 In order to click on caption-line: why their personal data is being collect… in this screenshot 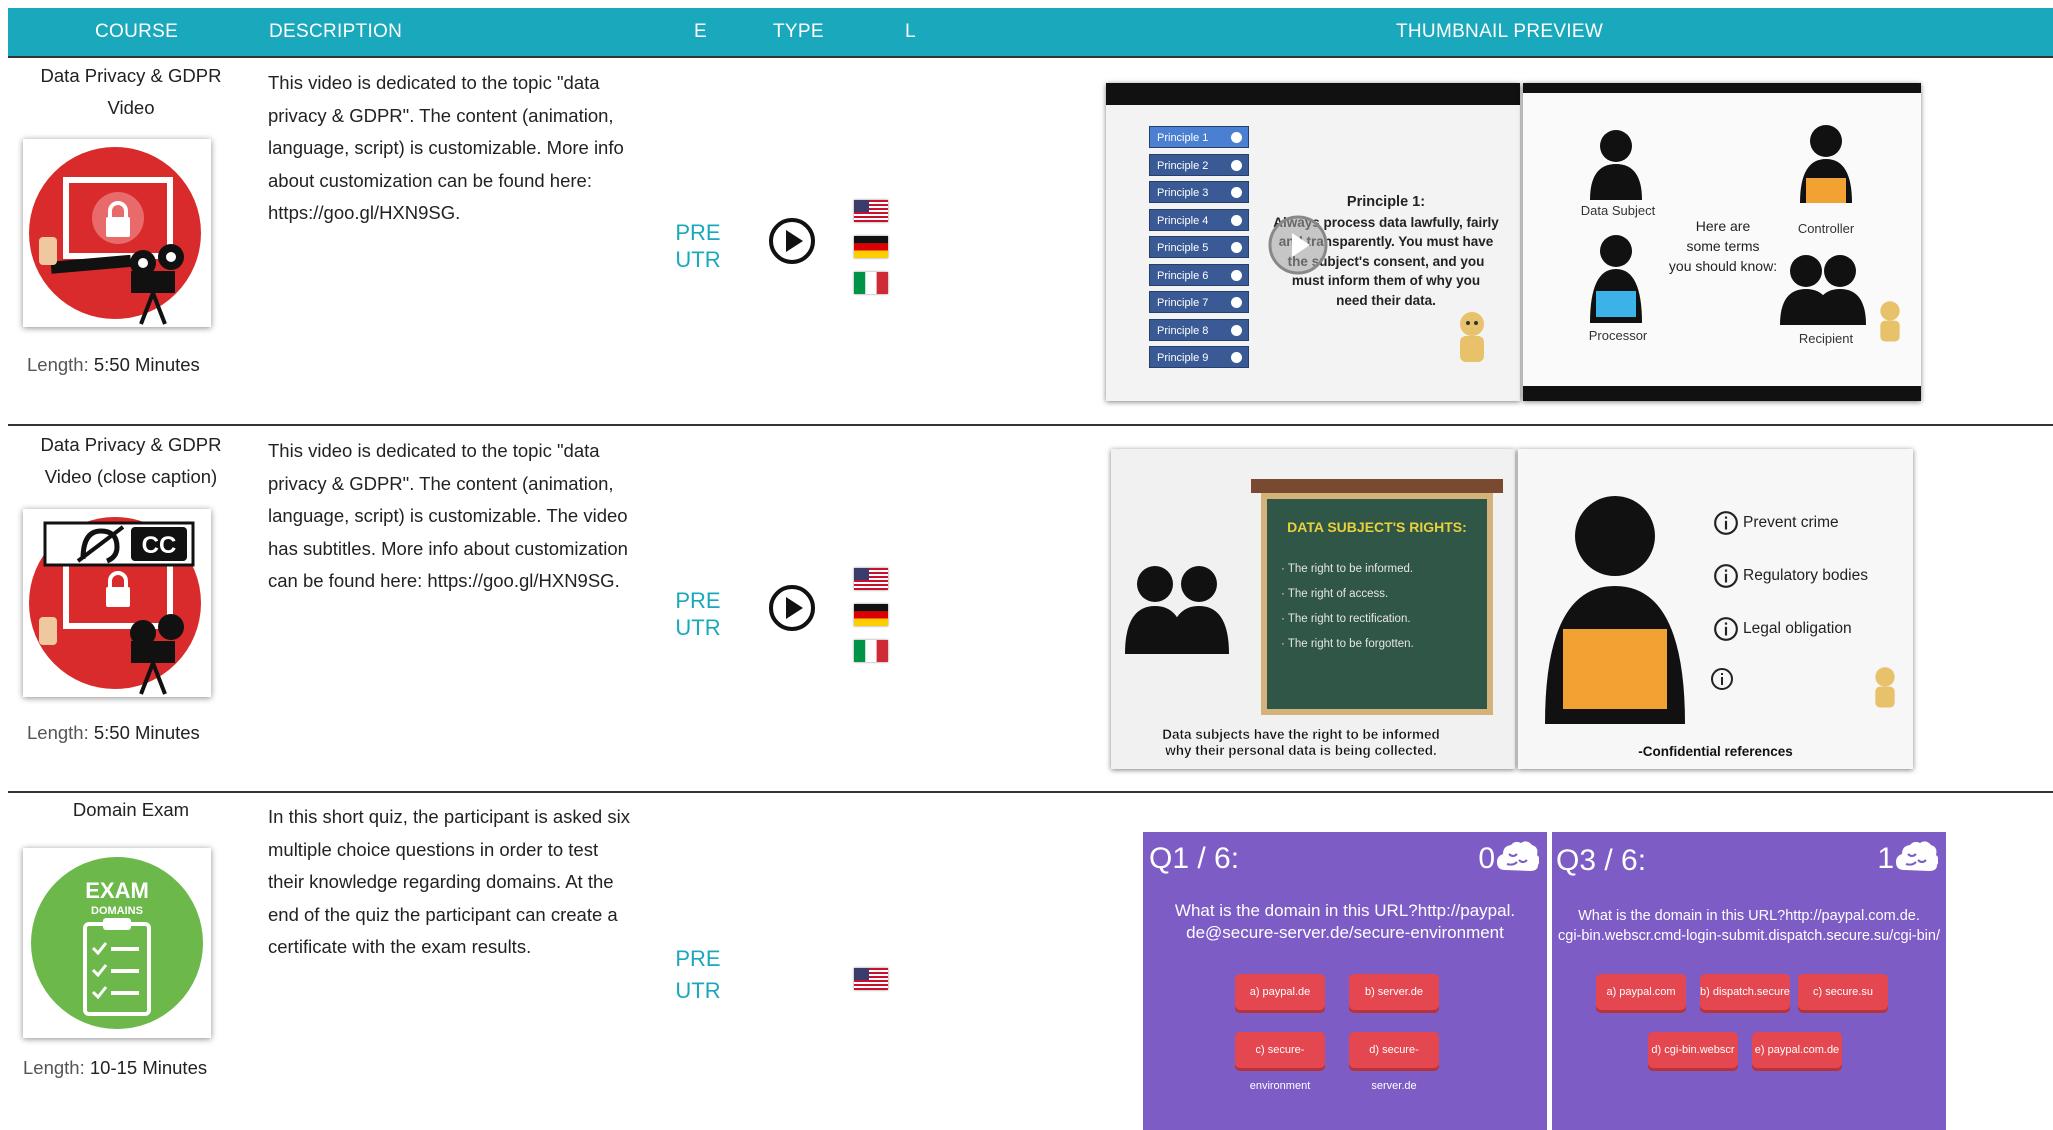, I will do `click(1301, 750)`.